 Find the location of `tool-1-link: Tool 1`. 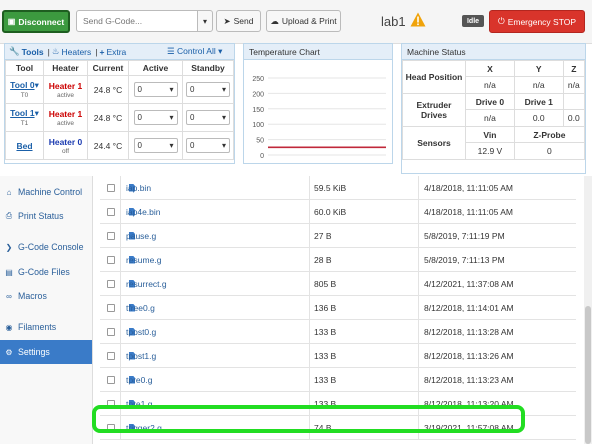

tool-1-link: Tool 1 is located at coordinates (22, 113).